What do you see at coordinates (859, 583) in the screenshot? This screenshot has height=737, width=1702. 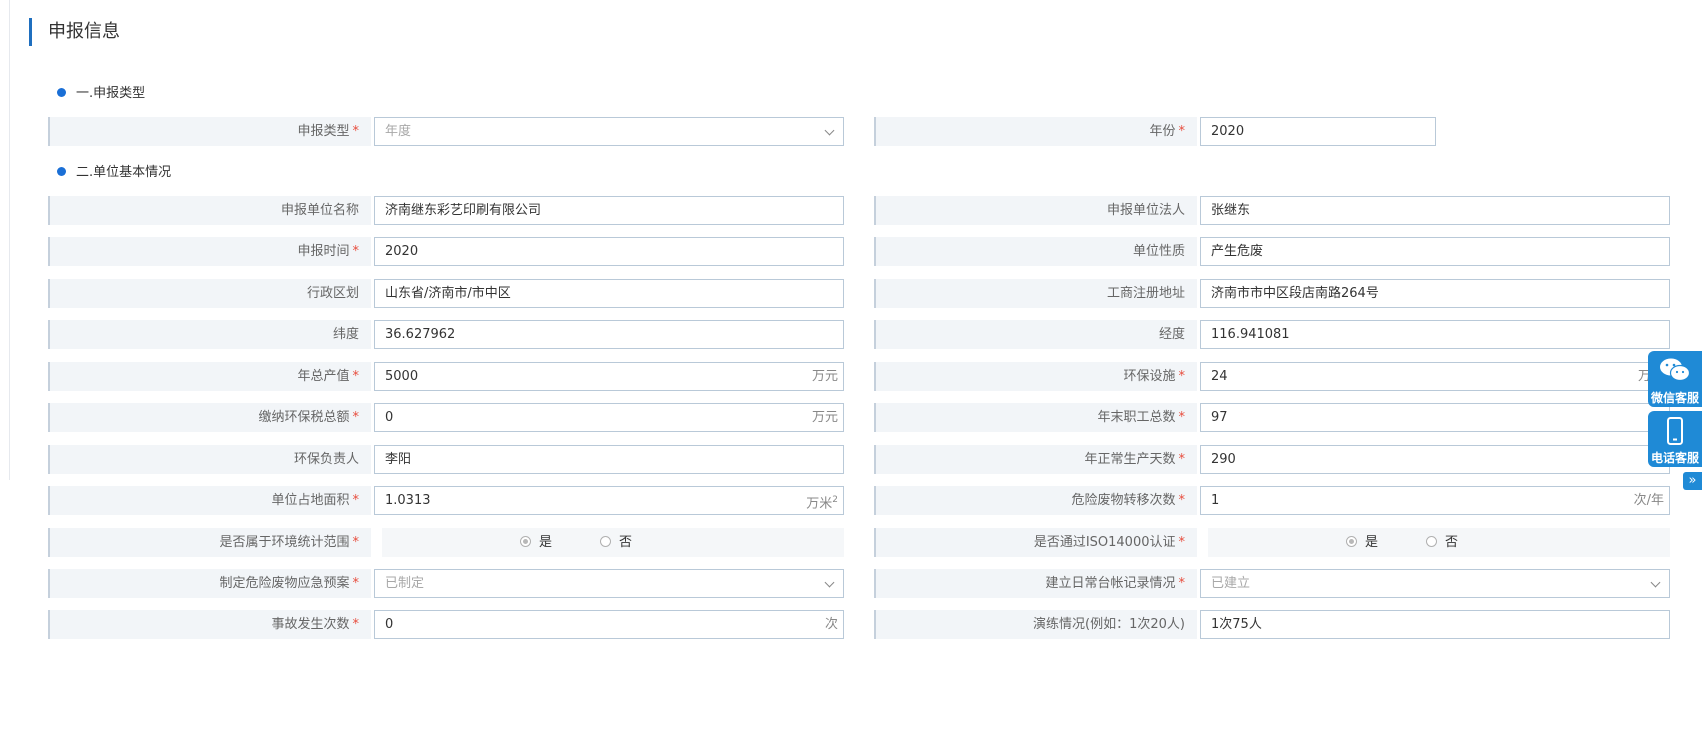 I see `form-row: 制定危险废物应急预案 * 已制定 建立日常台帐记录情况 * 已建立` at bounding box center [859, 583].